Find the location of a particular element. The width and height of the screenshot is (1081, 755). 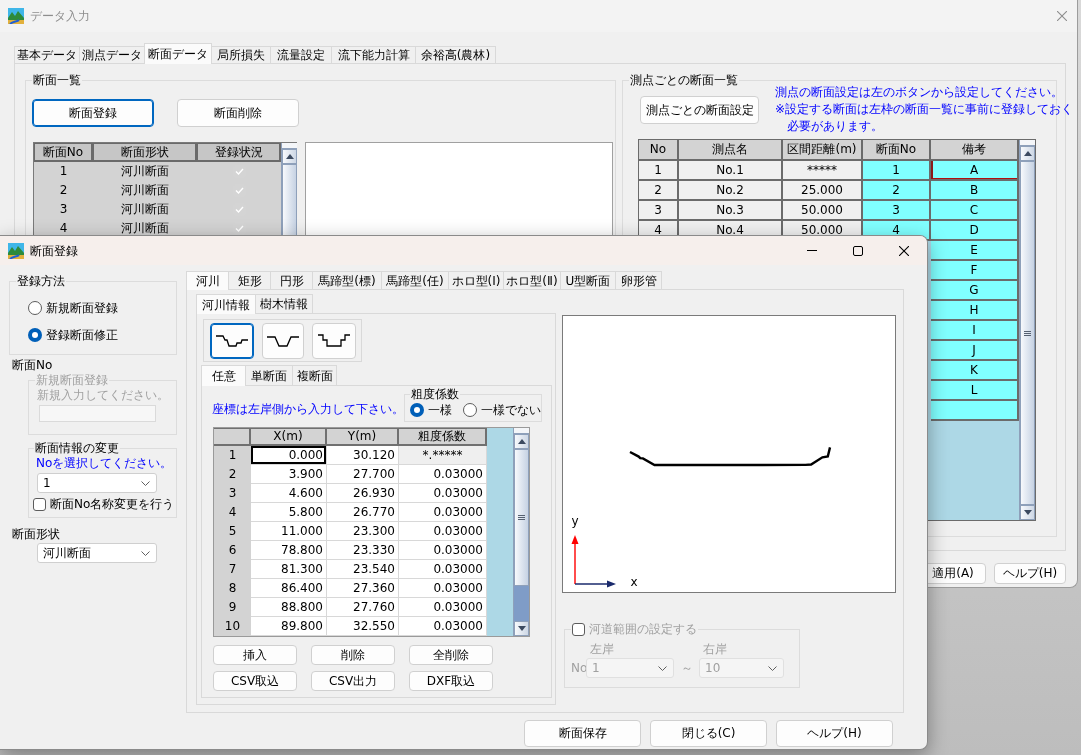

table-cell: No.2 is located at coordinates (731, 191).